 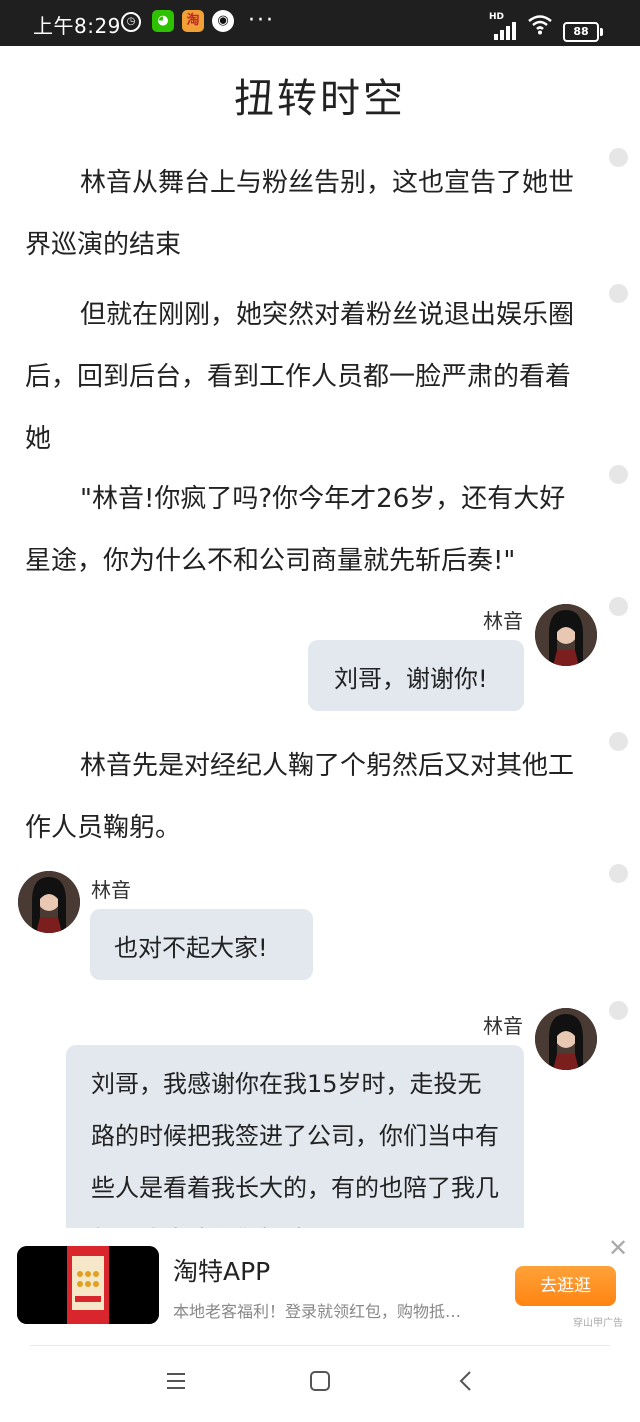 I want to click on menu-icon, so click(x=176, y=1381).